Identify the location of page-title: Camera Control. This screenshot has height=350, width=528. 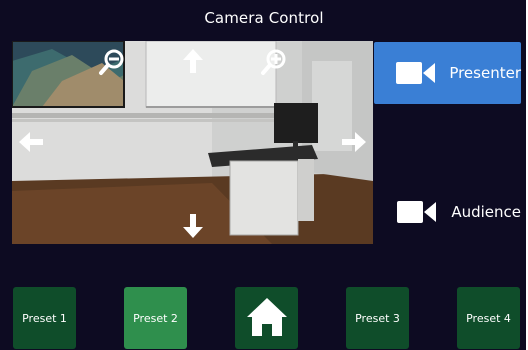
(264, 18).